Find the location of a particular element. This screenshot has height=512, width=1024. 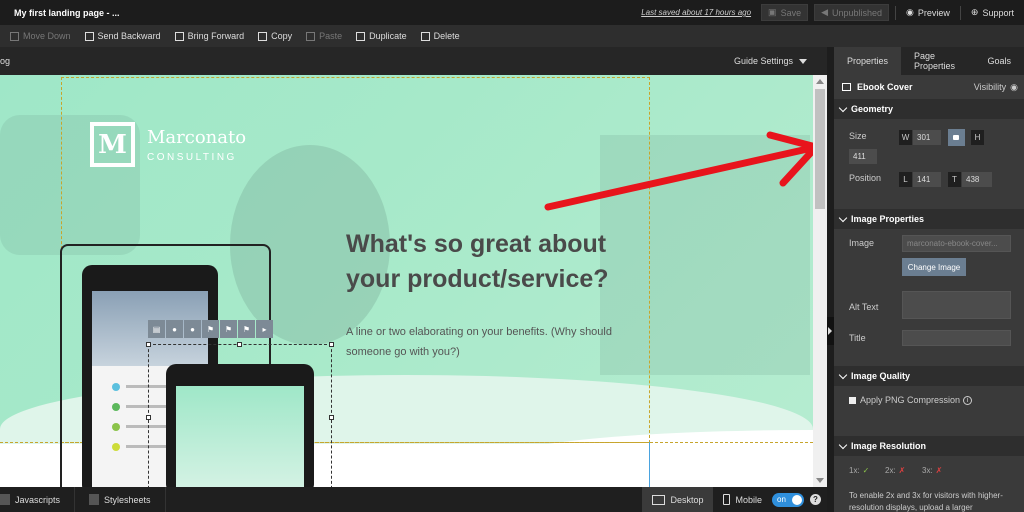

trash-icon is located at coordinates (425, 36).